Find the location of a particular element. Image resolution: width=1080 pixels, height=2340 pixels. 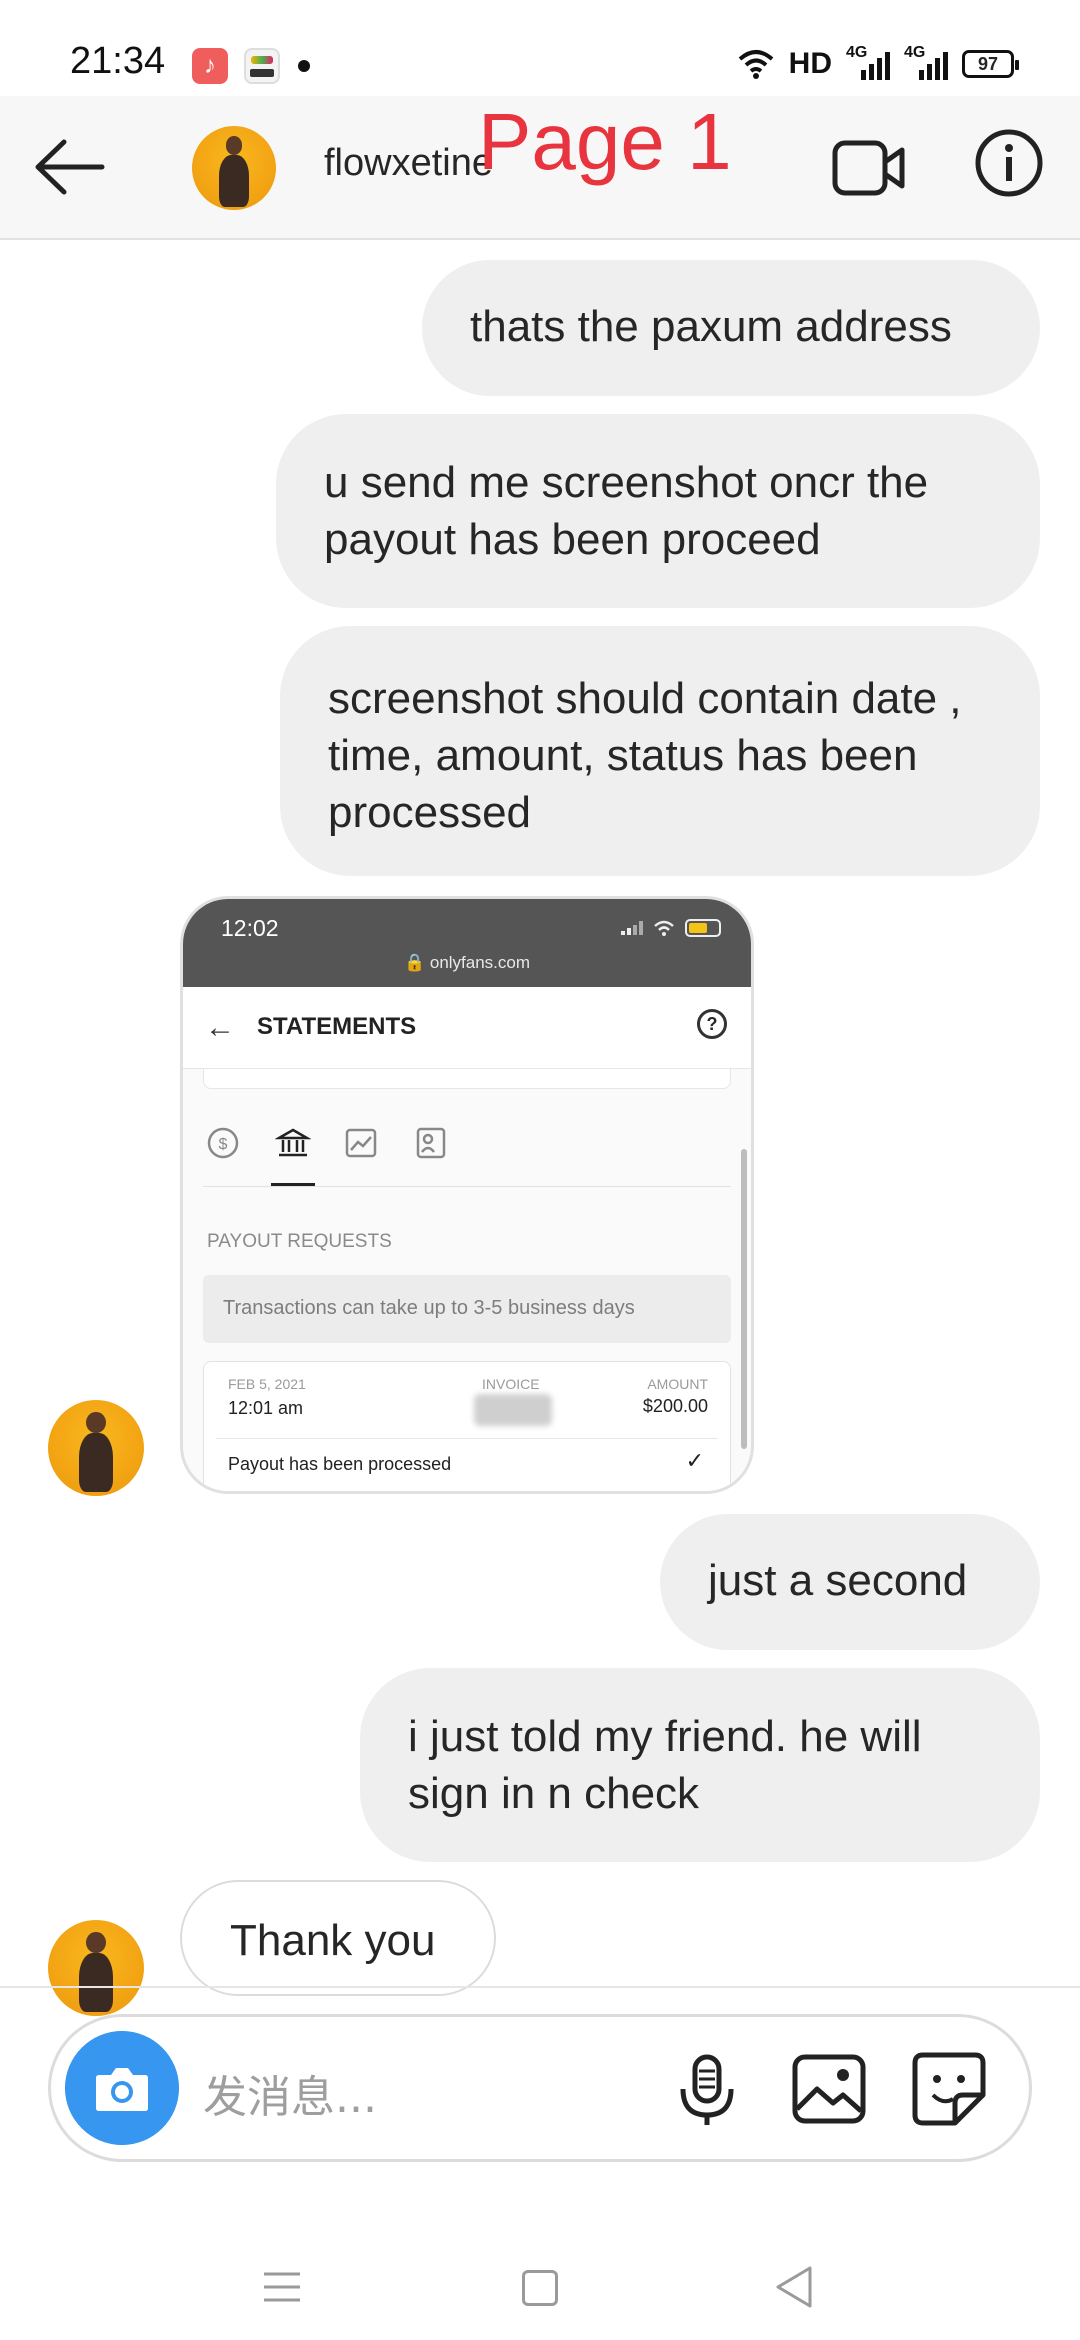

payout-time: 12:01 am is located at coordinates (266, 1408).